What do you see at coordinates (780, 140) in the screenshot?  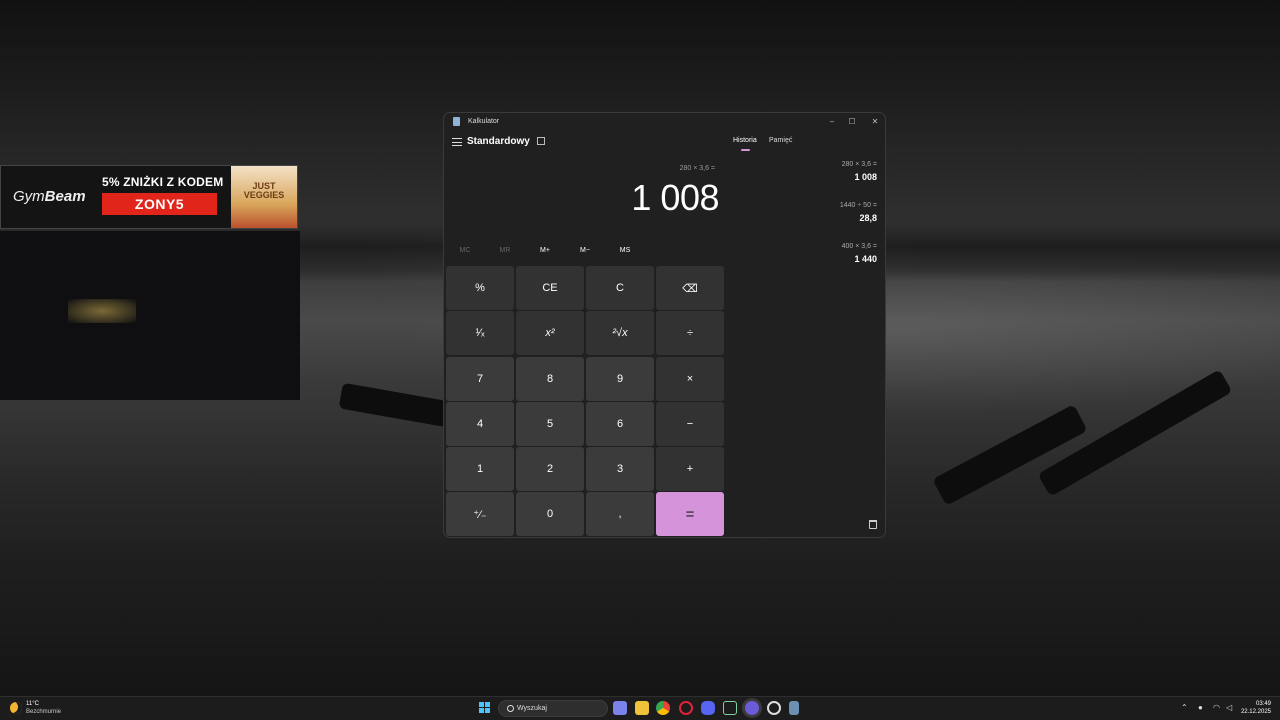 I see `tab-memory: Pamięć` at bounding box center [780, 140].